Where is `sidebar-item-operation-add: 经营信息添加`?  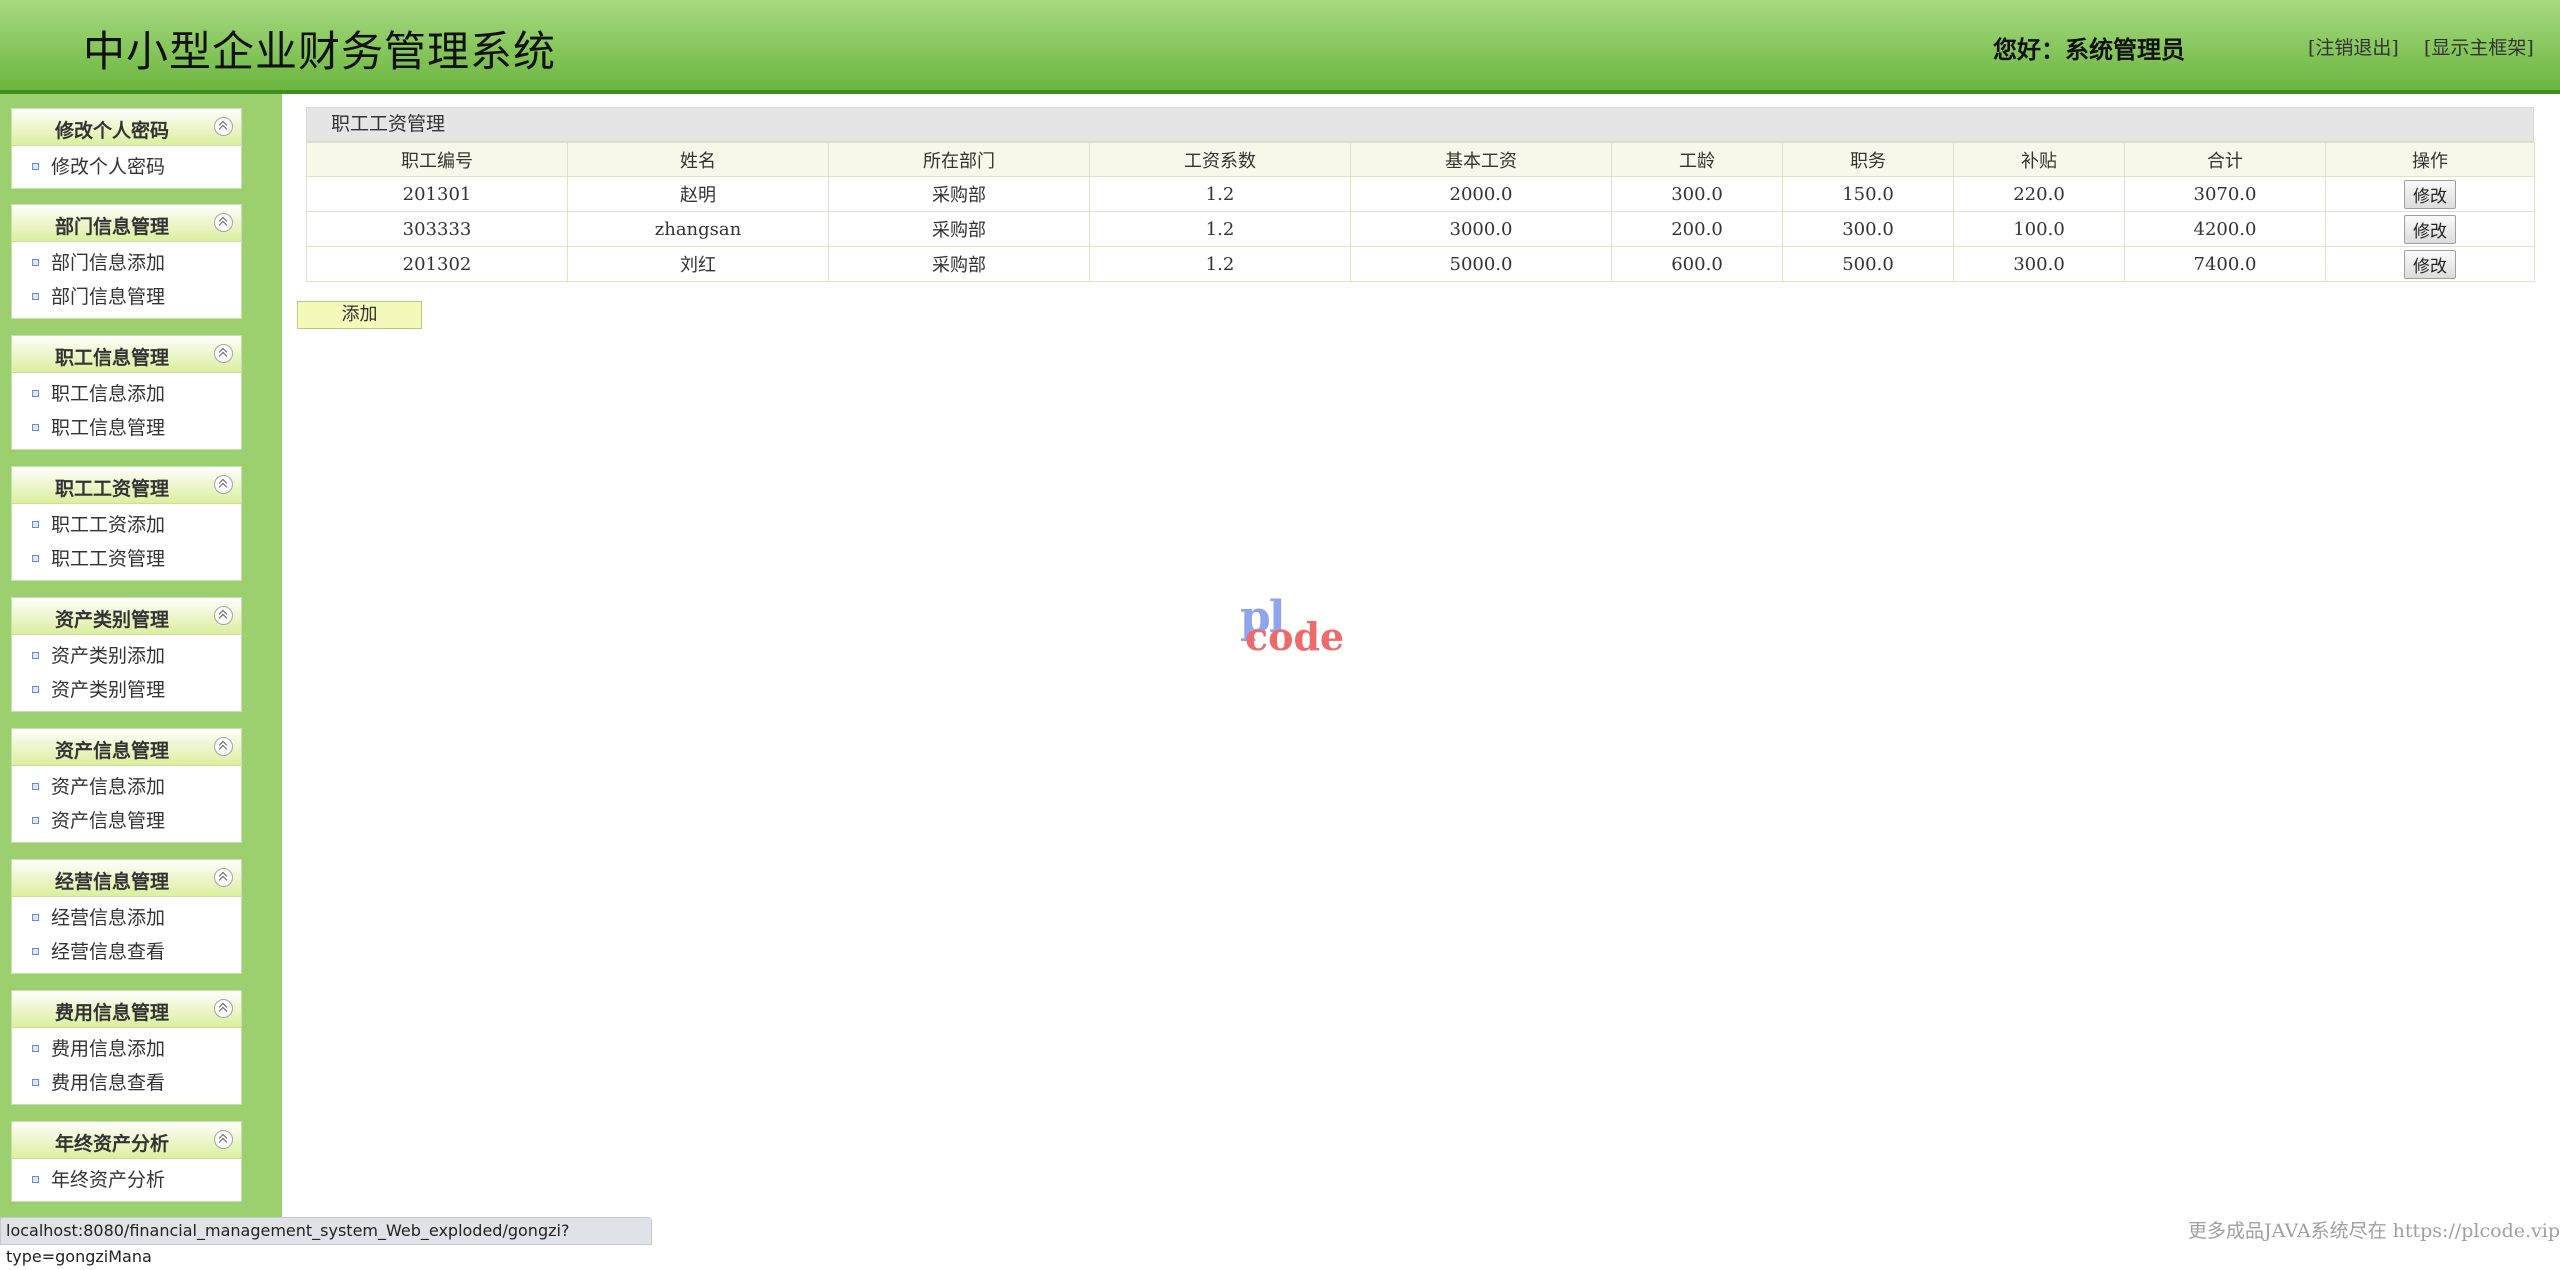 sidebar-item-operation-add: 经营信息添加 is located at coordinates (126, 918).